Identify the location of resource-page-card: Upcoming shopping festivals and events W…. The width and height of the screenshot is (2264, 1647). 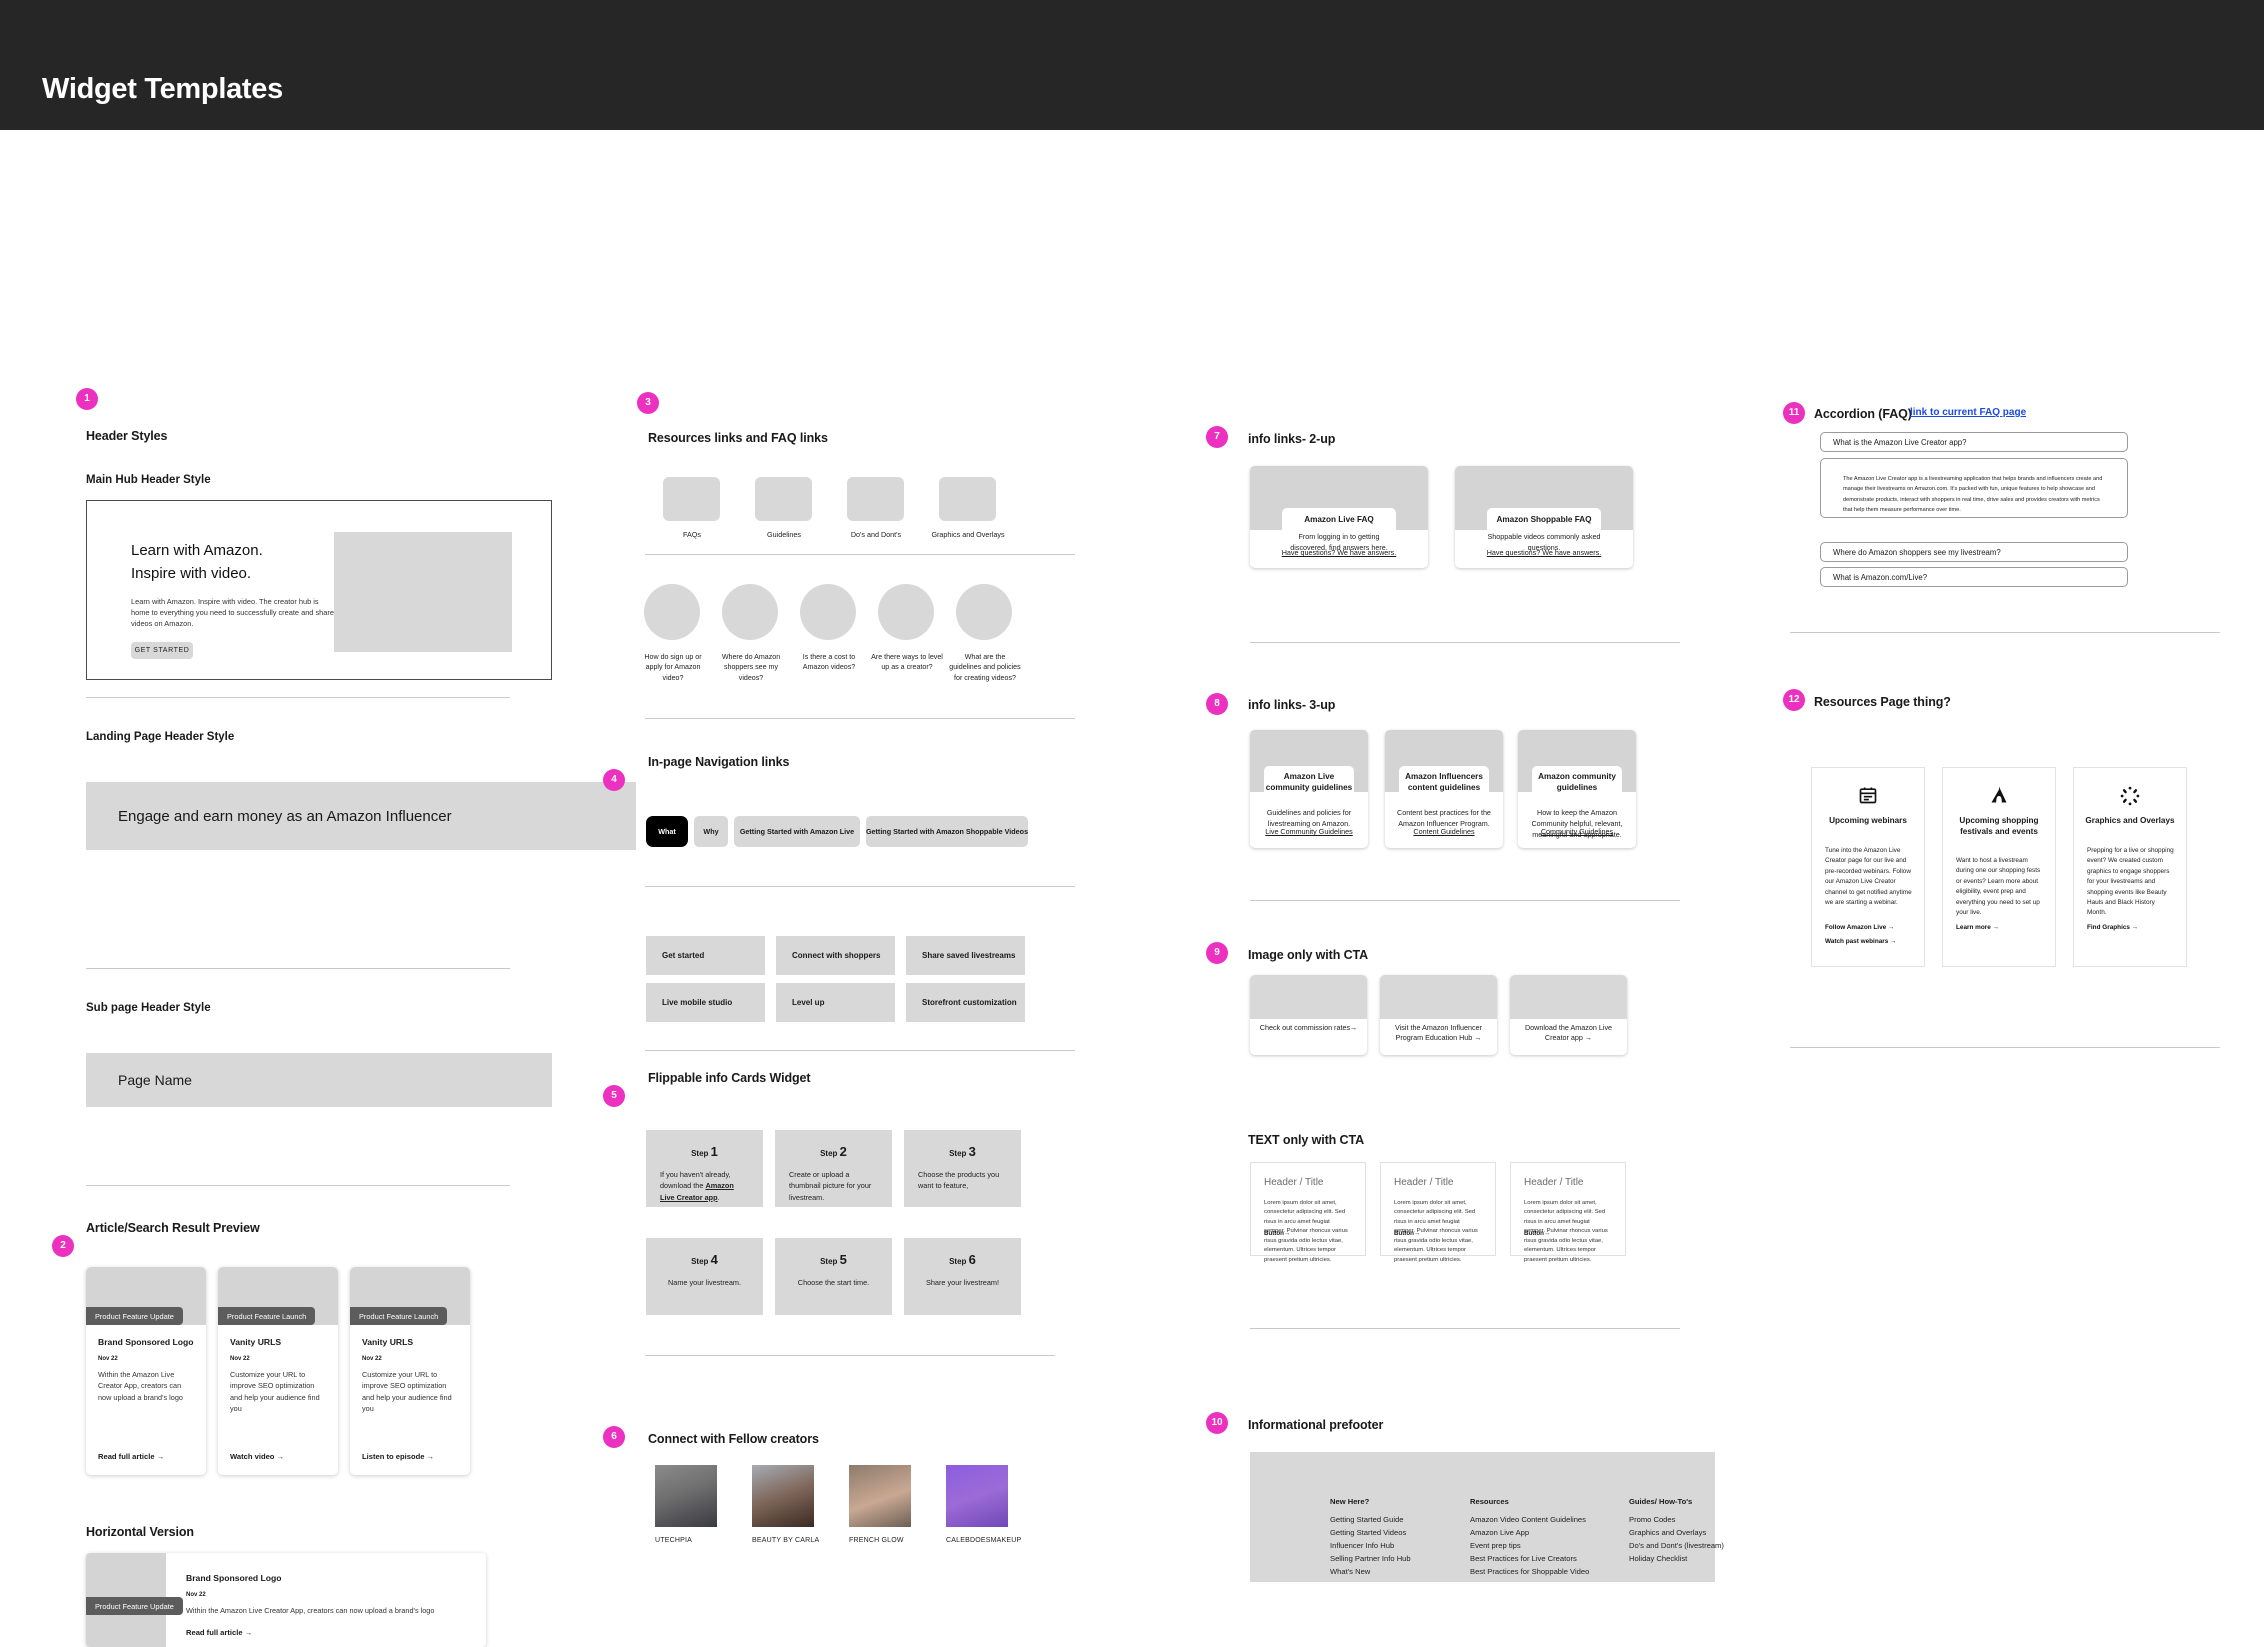
(1999, 867).